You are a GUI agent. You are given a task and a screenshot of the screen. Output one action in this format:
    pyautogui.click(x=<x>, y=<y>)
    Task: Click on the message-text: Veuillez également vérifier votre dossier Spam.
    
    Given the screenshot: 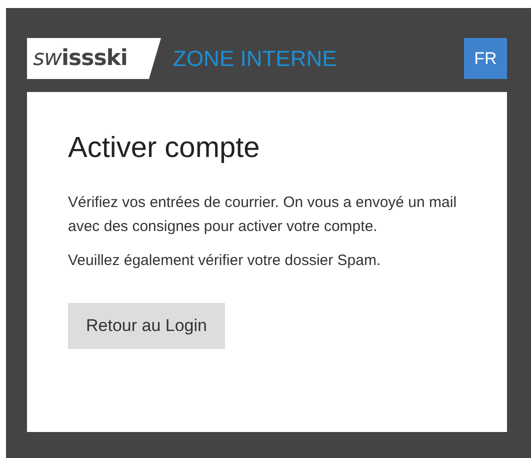 What is the action you would take?
    pyautogui.click(x=225, y=261)
    